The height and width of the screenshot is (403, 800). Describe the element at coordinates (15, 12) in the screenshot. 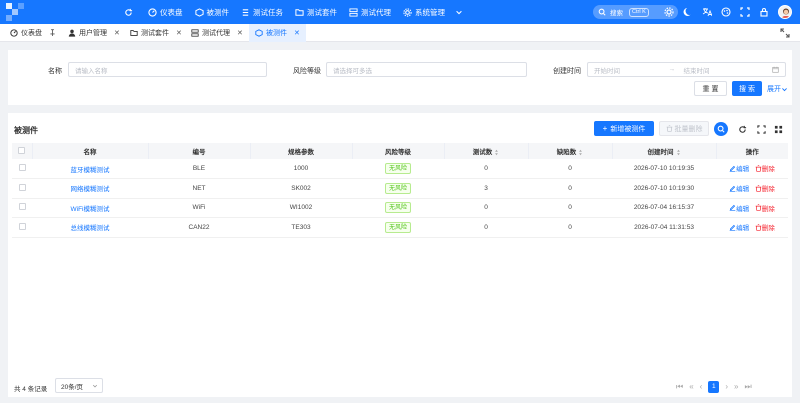

I see `app-logo` at that location.